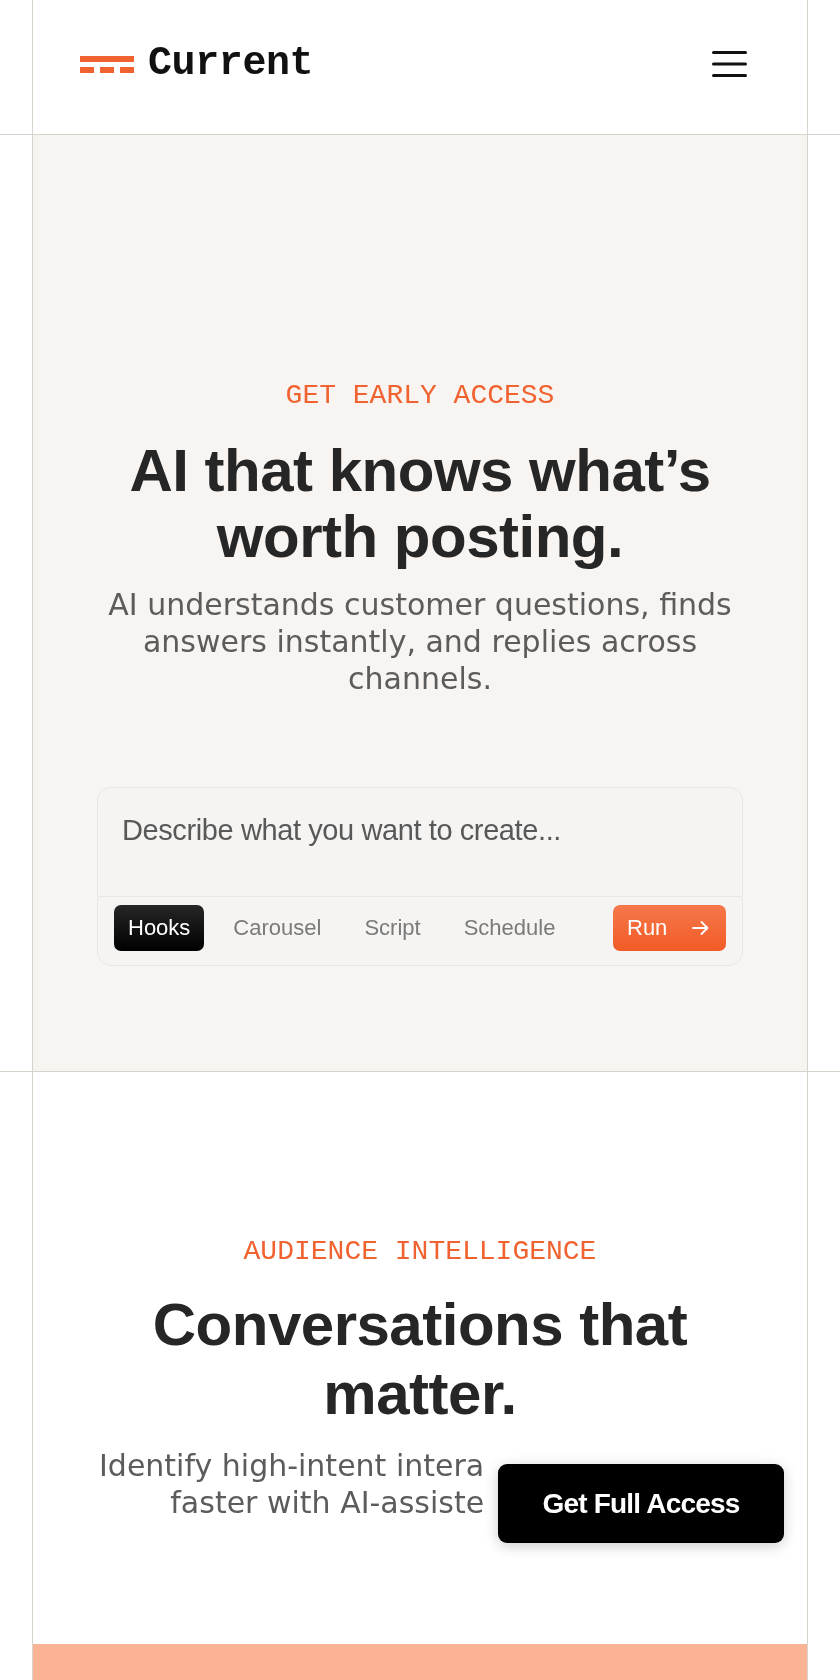 Image resolution: width=840 pixels, height=1680 pixels. What do you see at coordinates (641, 1503) in the screenshot?
I see `get-access-button: Get Full Access` at bounding box center [641, 1503].